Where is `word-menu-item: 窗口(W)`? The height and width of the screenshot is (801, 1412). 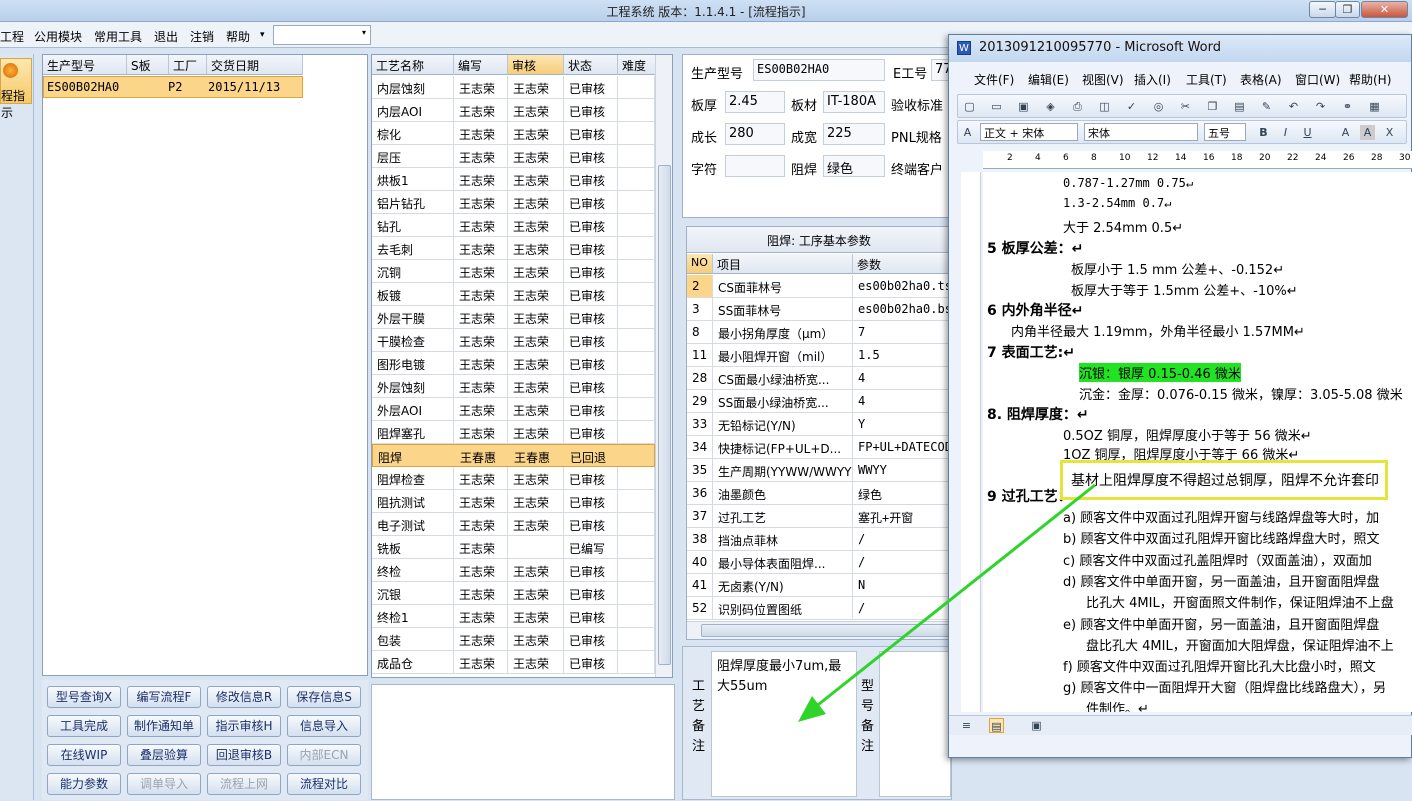
word-menu-item: 窗口(W) is located at coordinates (1317, 79).